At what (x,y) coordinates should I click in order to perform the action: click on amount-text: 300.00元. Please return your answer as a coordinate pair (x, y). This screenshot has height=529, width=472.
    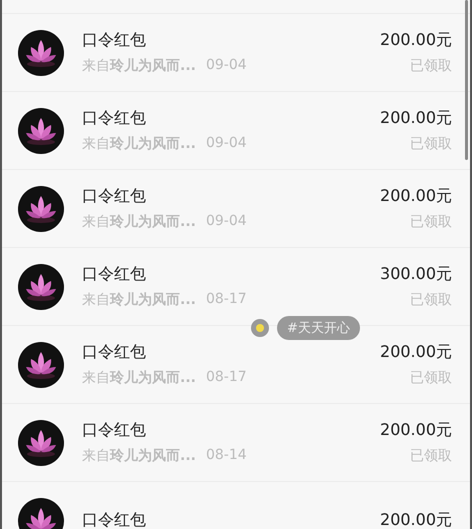
    Looking at the image, I should click on (416, 274).